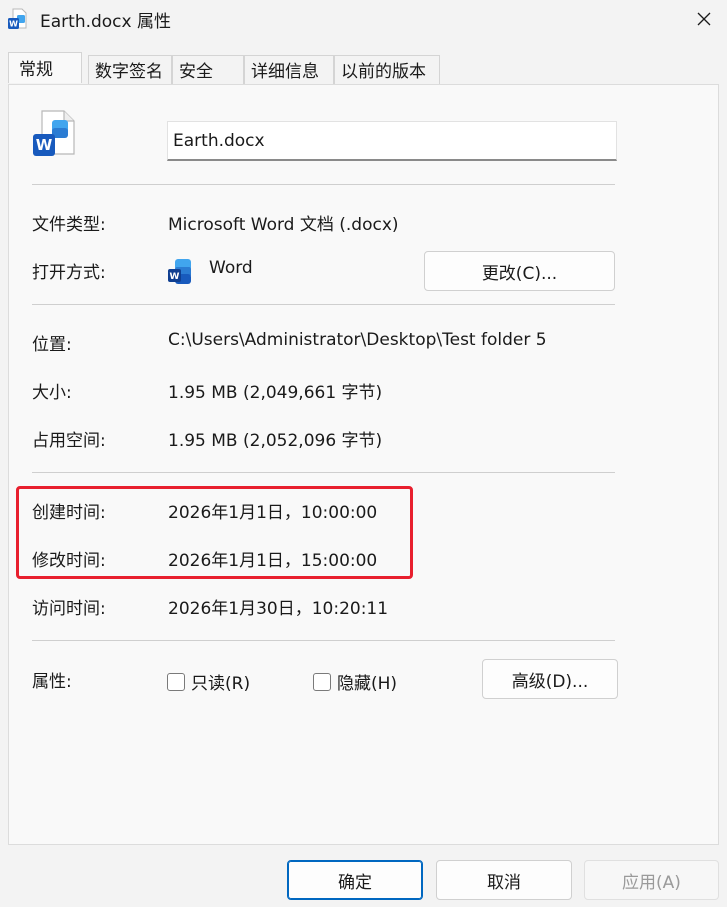 This screenshot has height=907, width=727. Describe the element at coordinates (387, 70) in the screenshot. I see `tab-previous-versions: 以前的版本` at that location.